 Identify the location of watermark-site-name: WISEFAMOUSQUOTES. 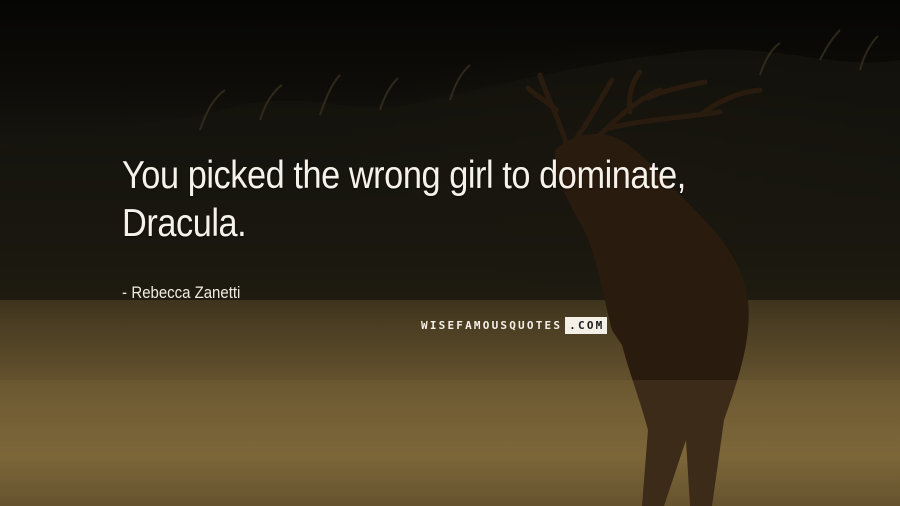
(492, 325).